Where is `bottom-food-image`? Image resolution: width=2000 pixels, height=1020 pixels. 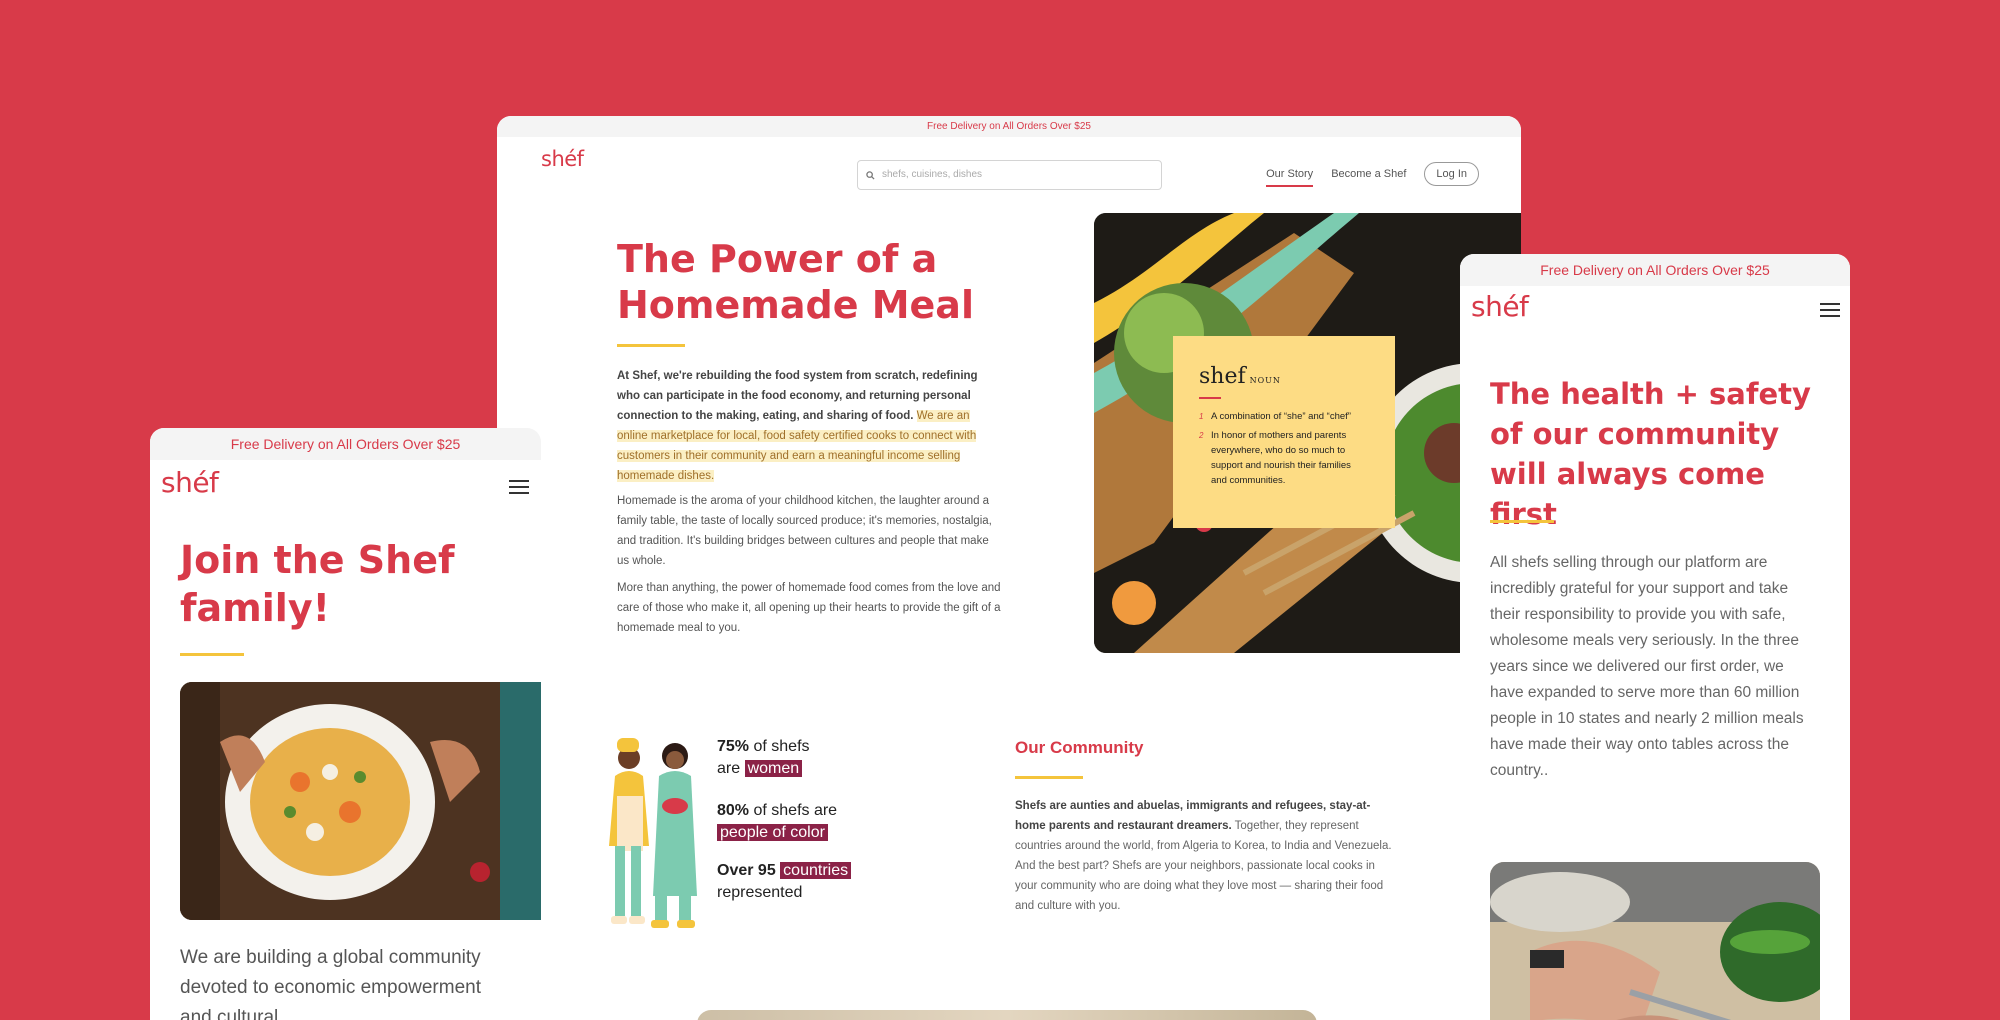 bottom-food-image is located at coordinates (1007, 1015).